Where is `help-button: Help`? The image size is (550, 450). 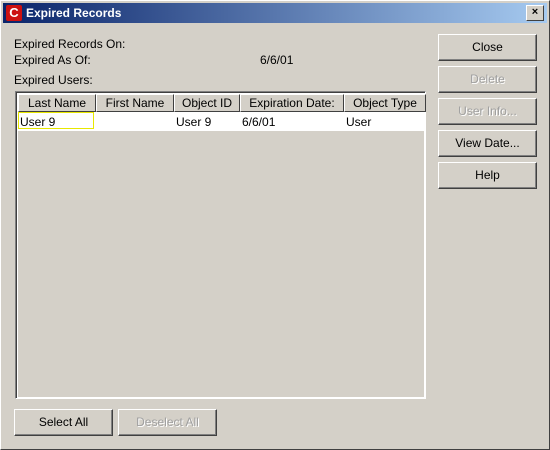 help-button: Help is located at coordinates (487, 175).